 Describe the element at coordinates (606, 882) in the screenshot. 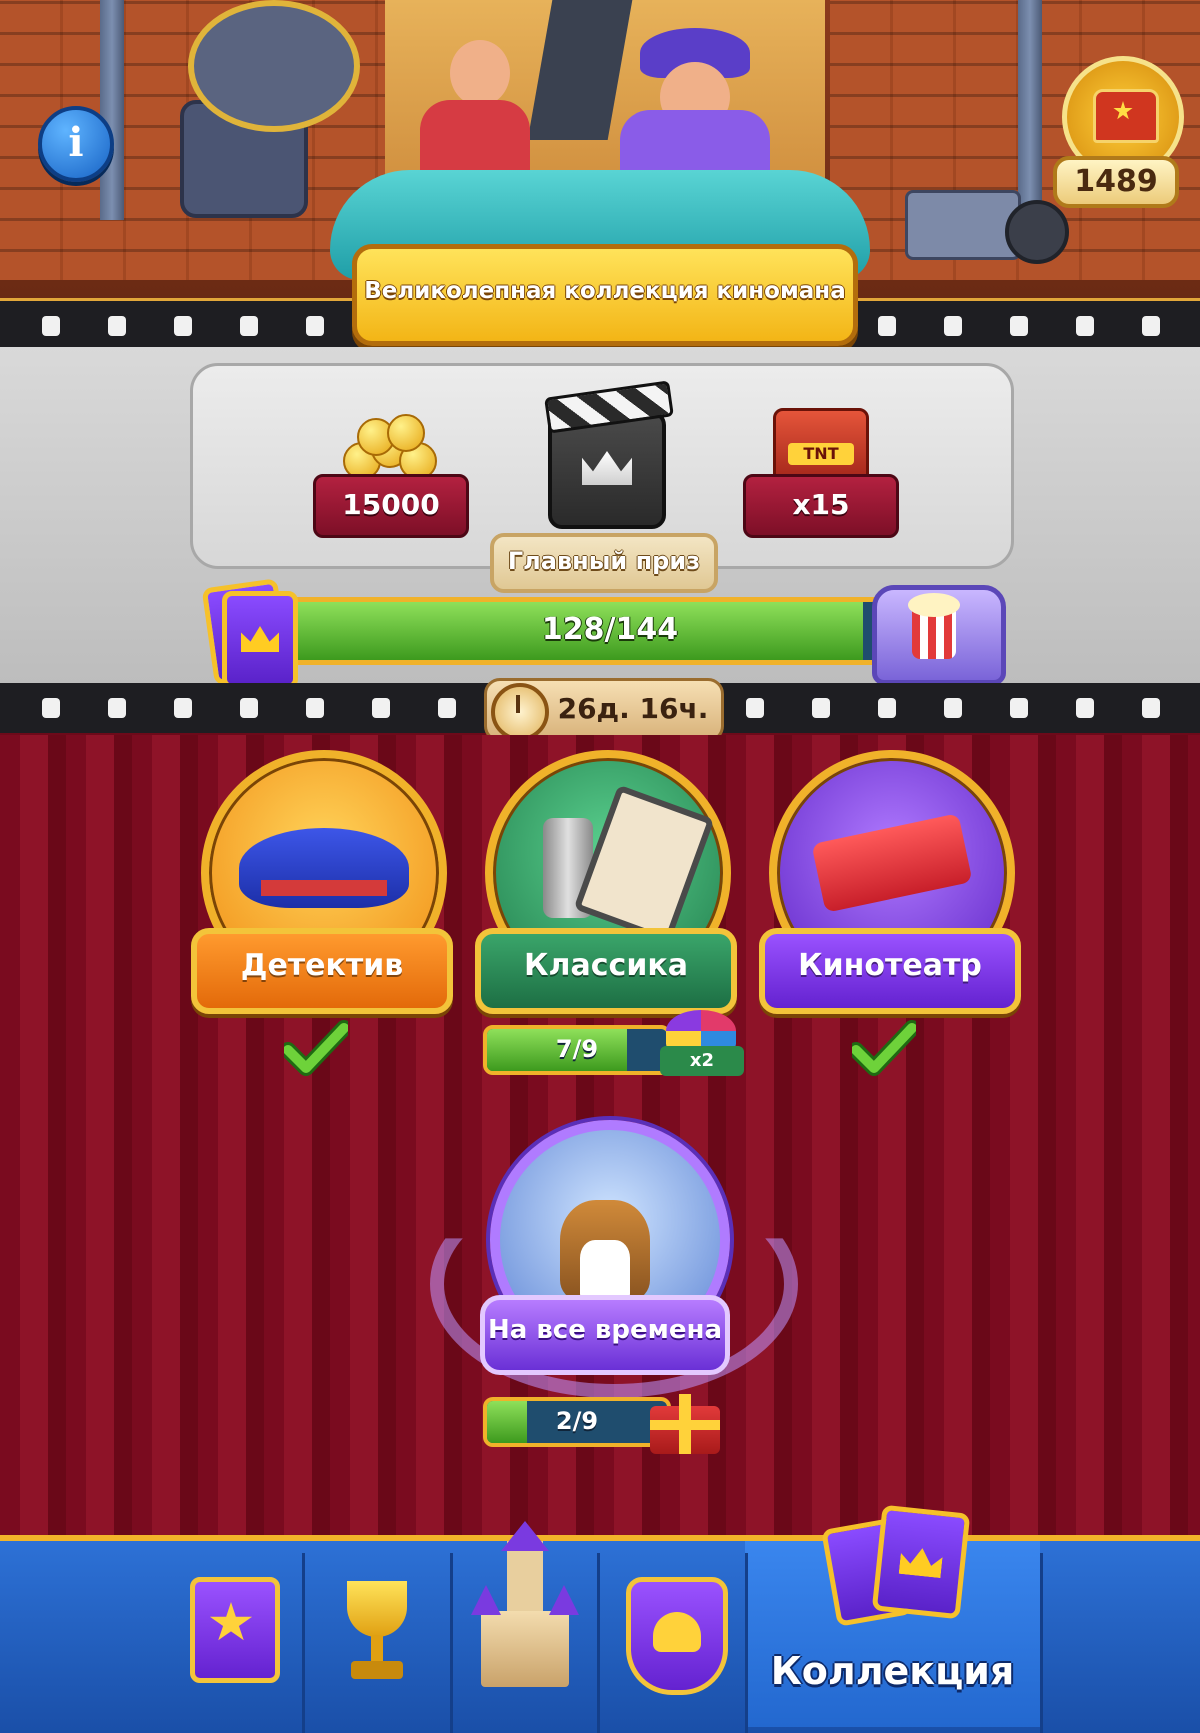

I see `category-classic: Классика` at that location.